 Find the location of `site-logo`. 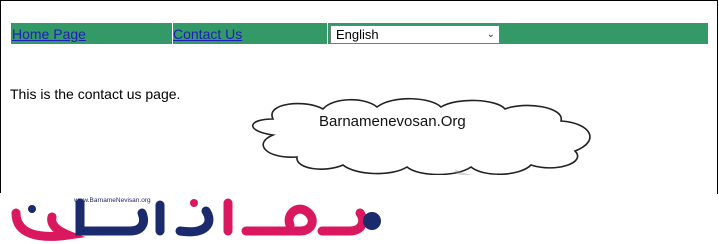

site-logo is located at coordinates (196, 219).